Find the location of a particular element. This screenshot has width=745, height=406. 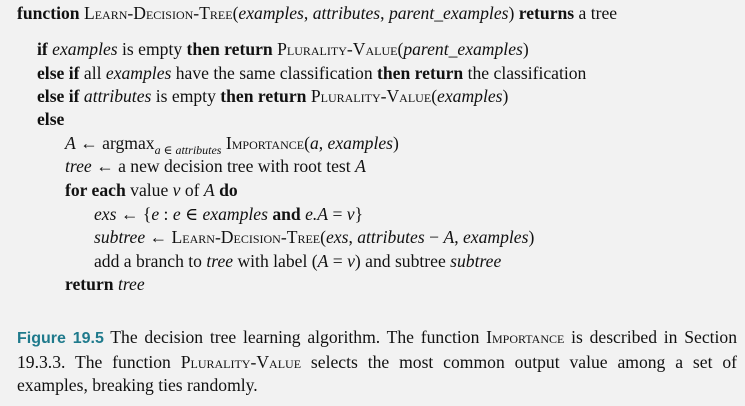

code-token: do is located at coordinates (226, 190).